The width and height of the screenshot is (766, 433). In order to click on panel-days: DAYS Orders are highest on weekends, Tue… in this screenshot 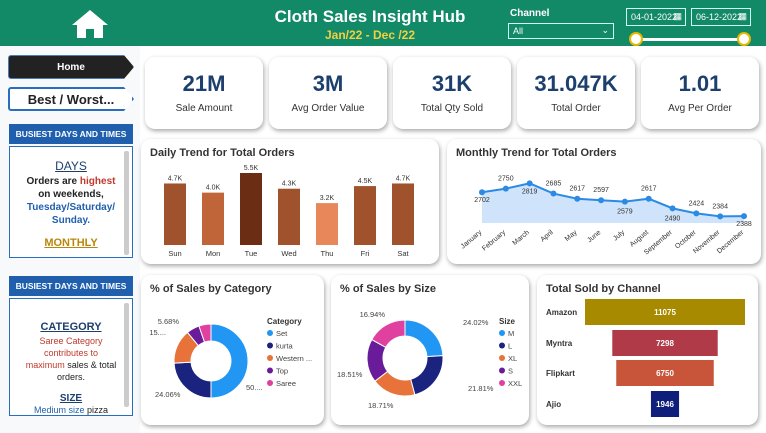, I will do `click(71, 202)`.